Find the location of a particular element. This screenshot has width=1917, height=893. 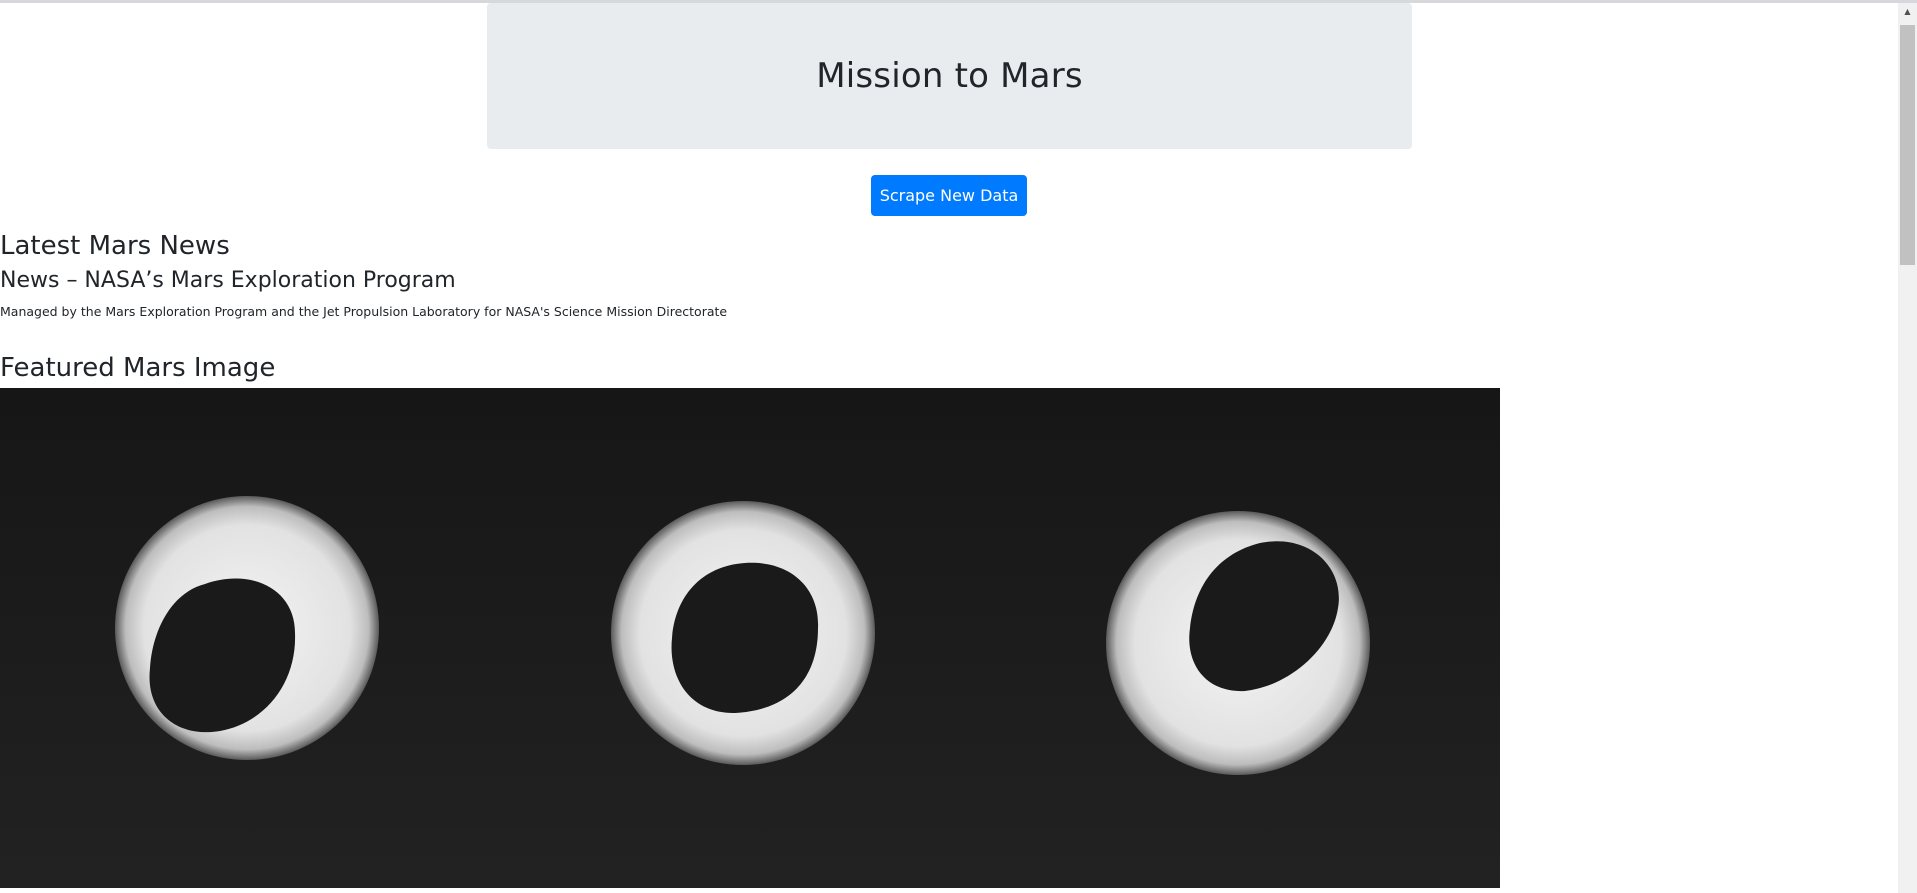

vertical-scrollbar: ▲ is located at coordinates (1907, 448).